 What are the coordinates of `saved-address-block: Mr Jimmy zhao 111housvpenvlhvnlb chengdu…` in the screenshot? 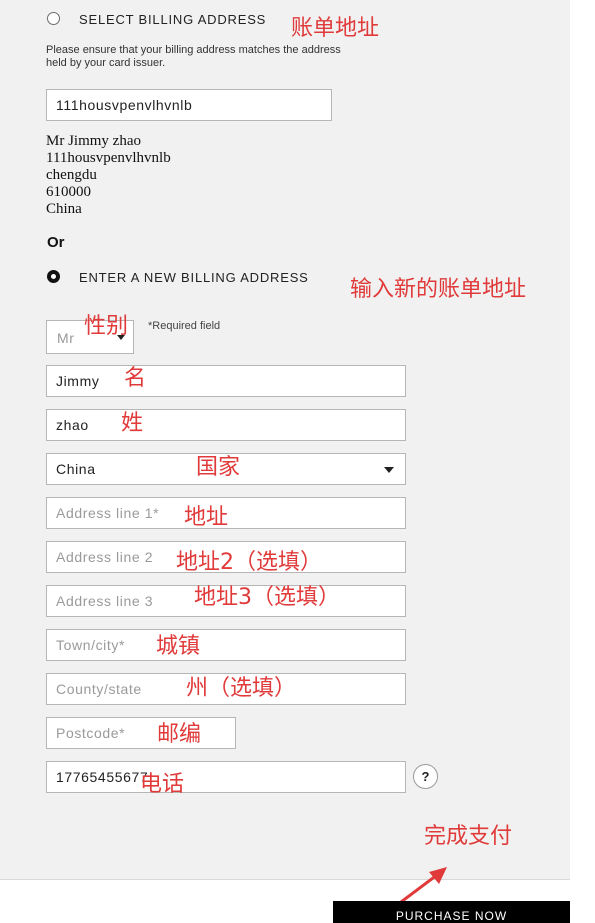 It's located at (108, 175).